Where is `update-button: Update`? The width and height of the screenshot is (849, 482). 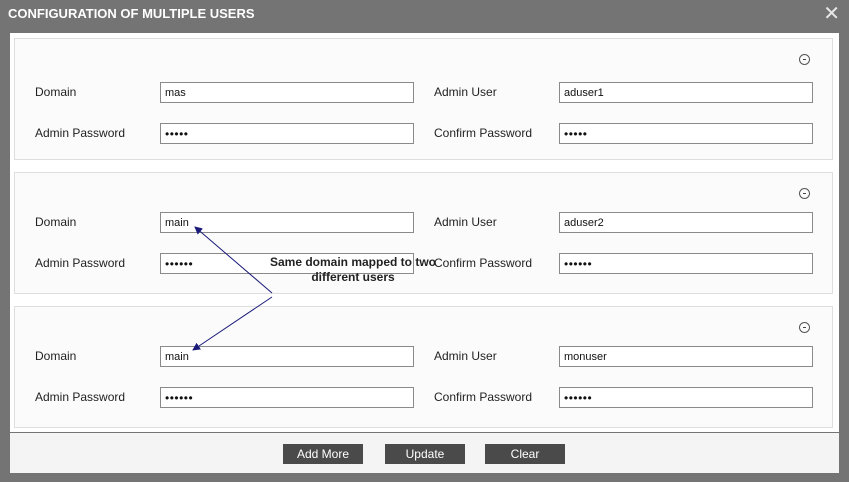 update-button: Update is located at coordinates (425, 454).